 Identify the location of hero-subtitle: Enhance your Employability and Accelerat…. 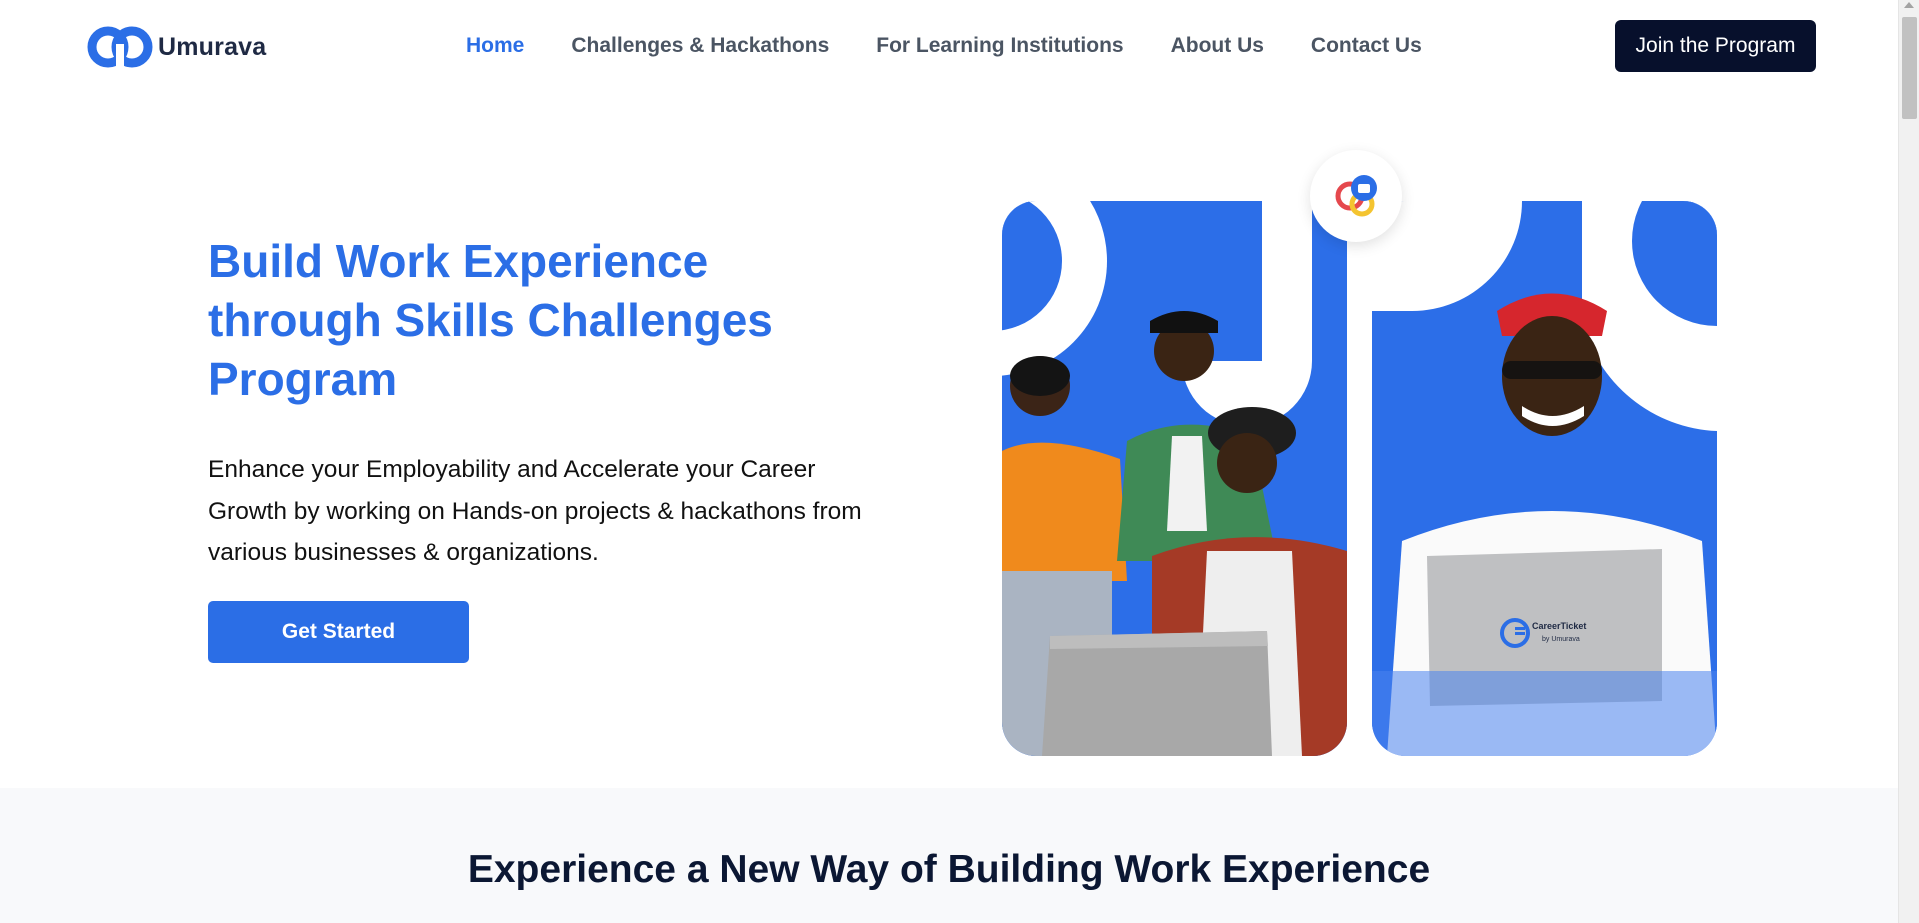
(535, 511).